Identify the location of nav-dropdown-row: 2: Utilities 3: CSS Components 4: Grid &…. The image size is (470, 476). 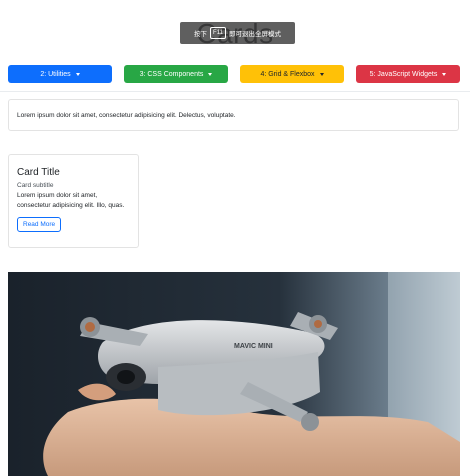
(234, 74).